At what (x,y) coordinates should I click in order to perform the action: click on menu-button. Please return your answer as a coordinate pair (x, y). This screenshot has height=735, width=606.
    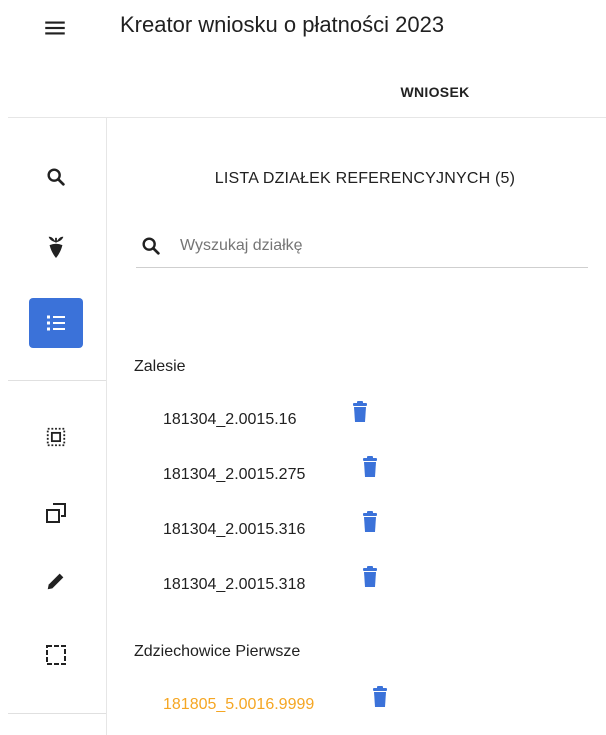
    Looking at the image, I should click on (55, 28).